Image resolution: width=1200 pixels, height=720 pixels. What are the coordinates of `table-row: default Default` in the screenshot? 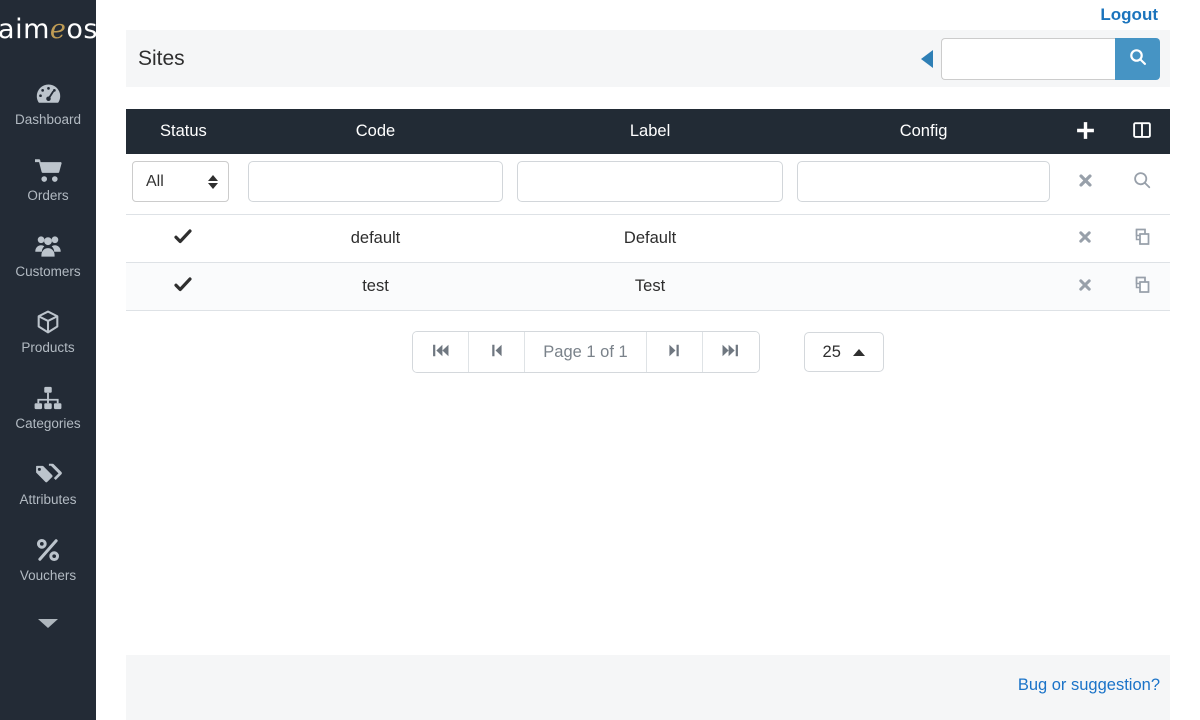 It's located at (648, 238).